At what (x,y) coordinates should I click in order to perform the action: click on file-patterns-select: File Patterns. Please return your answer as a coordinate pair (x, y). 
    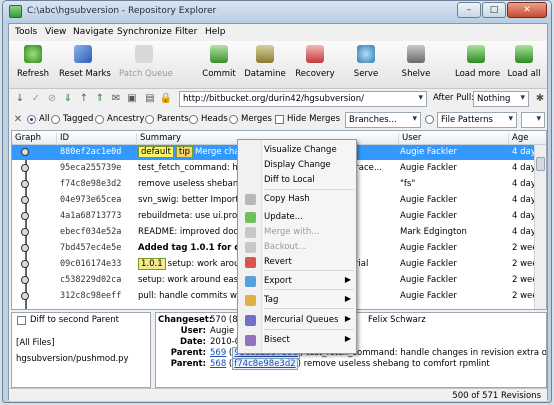
    Looking at the image, I should click on (477, 120).